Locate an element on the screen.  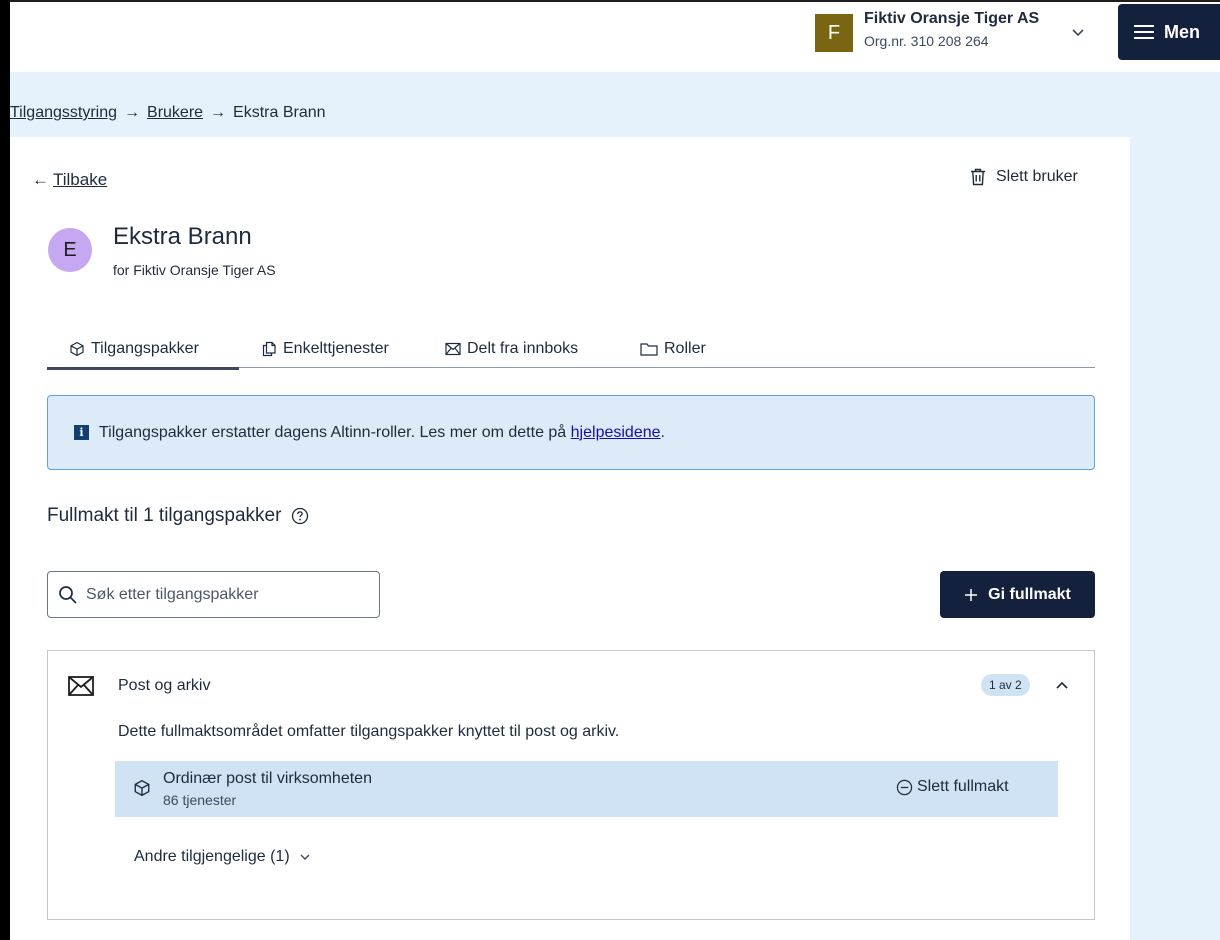
window-frame-left is located at coordinates (5, 470).